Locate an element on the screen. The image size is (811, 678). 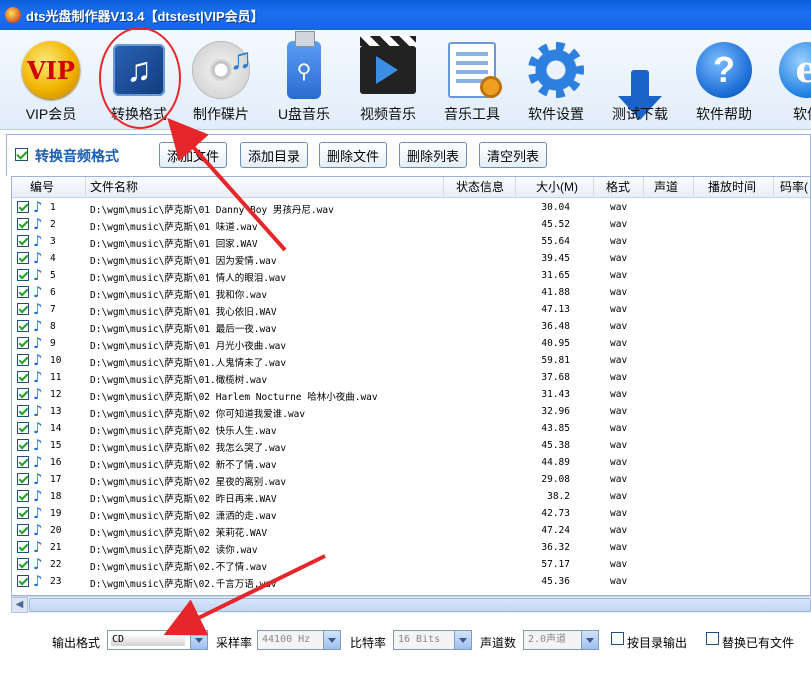
clear-list-button: 清空列表 is located at coordinates (513, 155).